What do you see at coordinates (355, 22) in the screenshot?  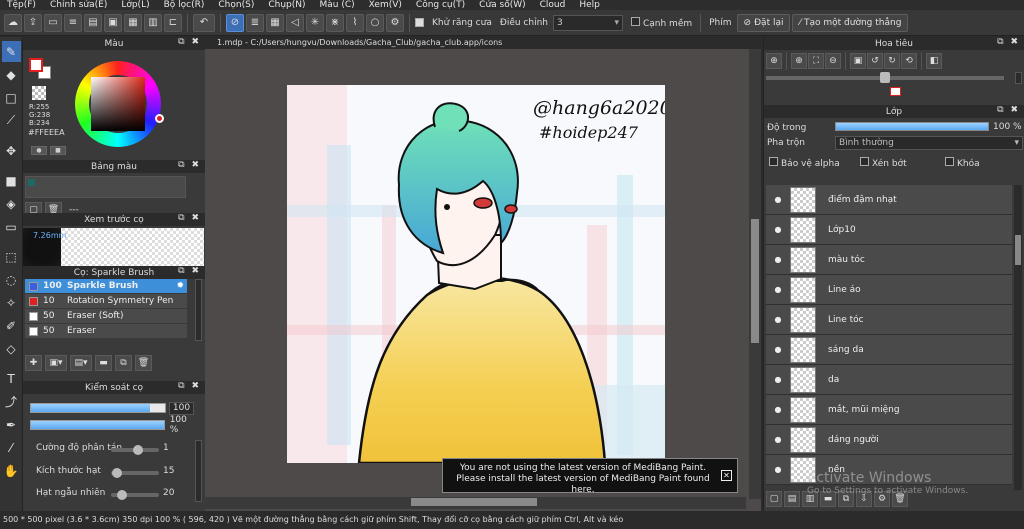 I see `curve-snap-icon: ⌇` at bounding box center [355, 22].